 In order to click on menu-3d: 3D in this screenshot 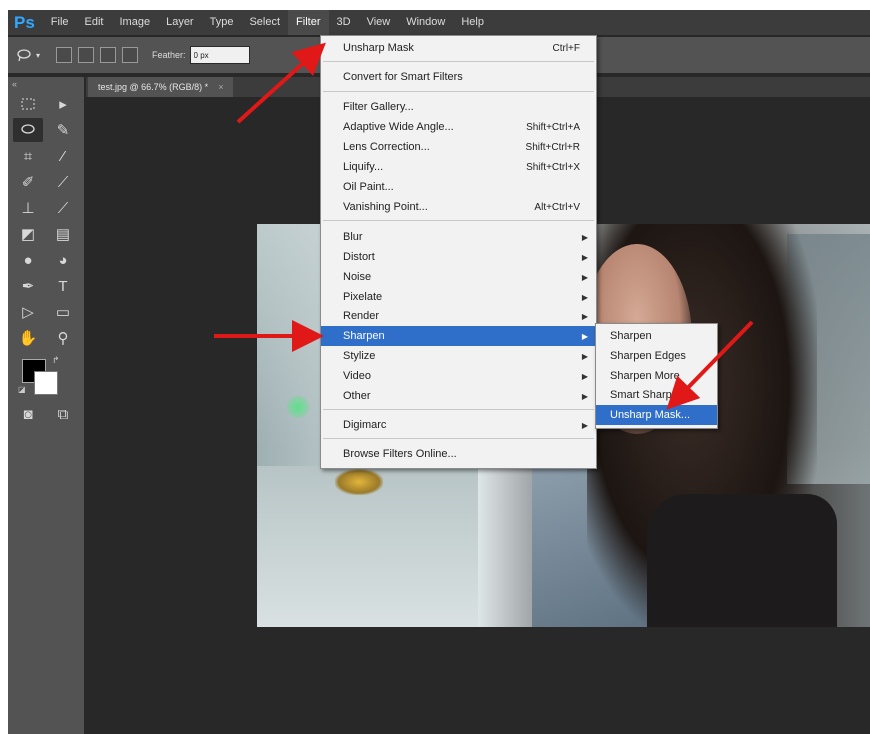, I will do `click(344, 22)`.